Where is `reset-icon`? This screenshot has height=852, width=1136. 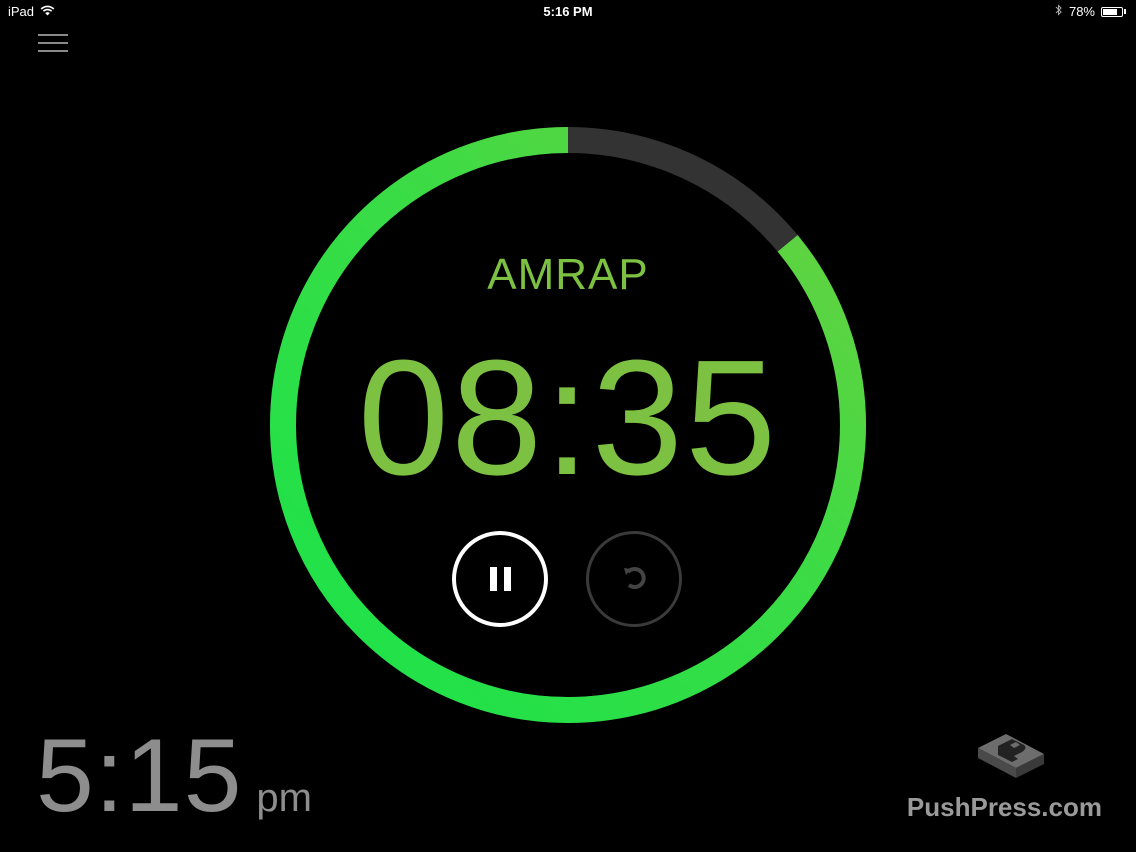
reset-icon is located at coordinates (634, 579).